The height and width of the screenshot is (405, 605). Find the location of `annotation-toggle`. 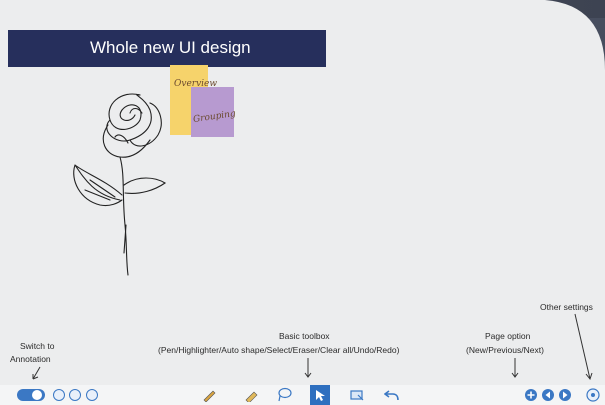

annotation-toggle is located at coordinates (31, 395).